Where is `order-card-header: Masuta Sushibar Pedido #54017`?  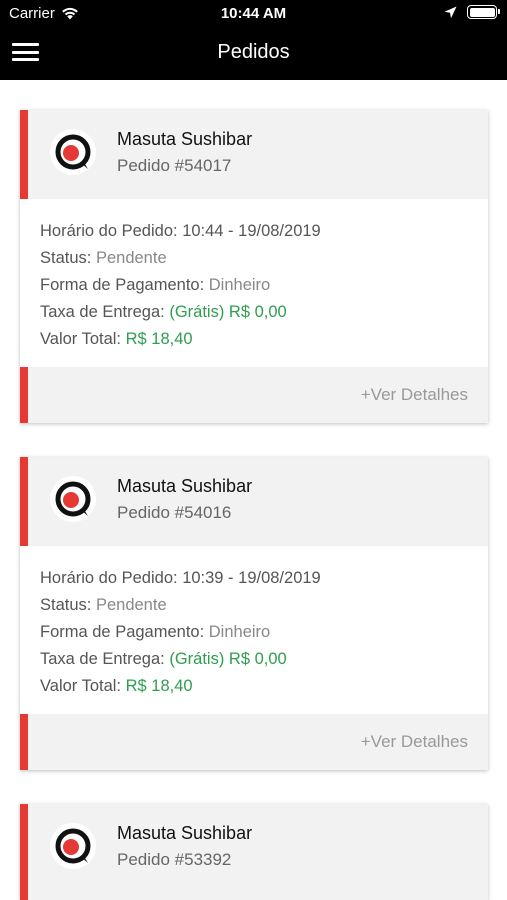 order-card-header: Masuta Sushibar Pedido #54017 is located at coordinates (254, 154).